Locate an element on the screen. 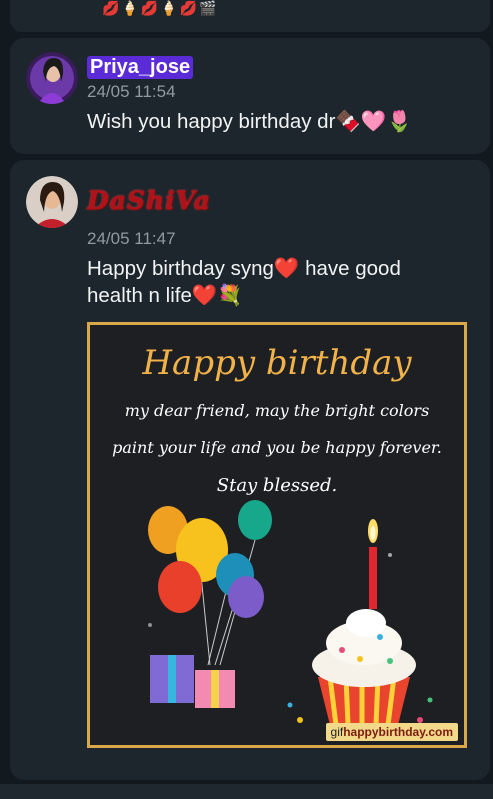 This screenshot has width=493, height=799. previous-message-emoji-strip: 💋🍦💋🍦💋🎬 is located at coordinates (160, 8).